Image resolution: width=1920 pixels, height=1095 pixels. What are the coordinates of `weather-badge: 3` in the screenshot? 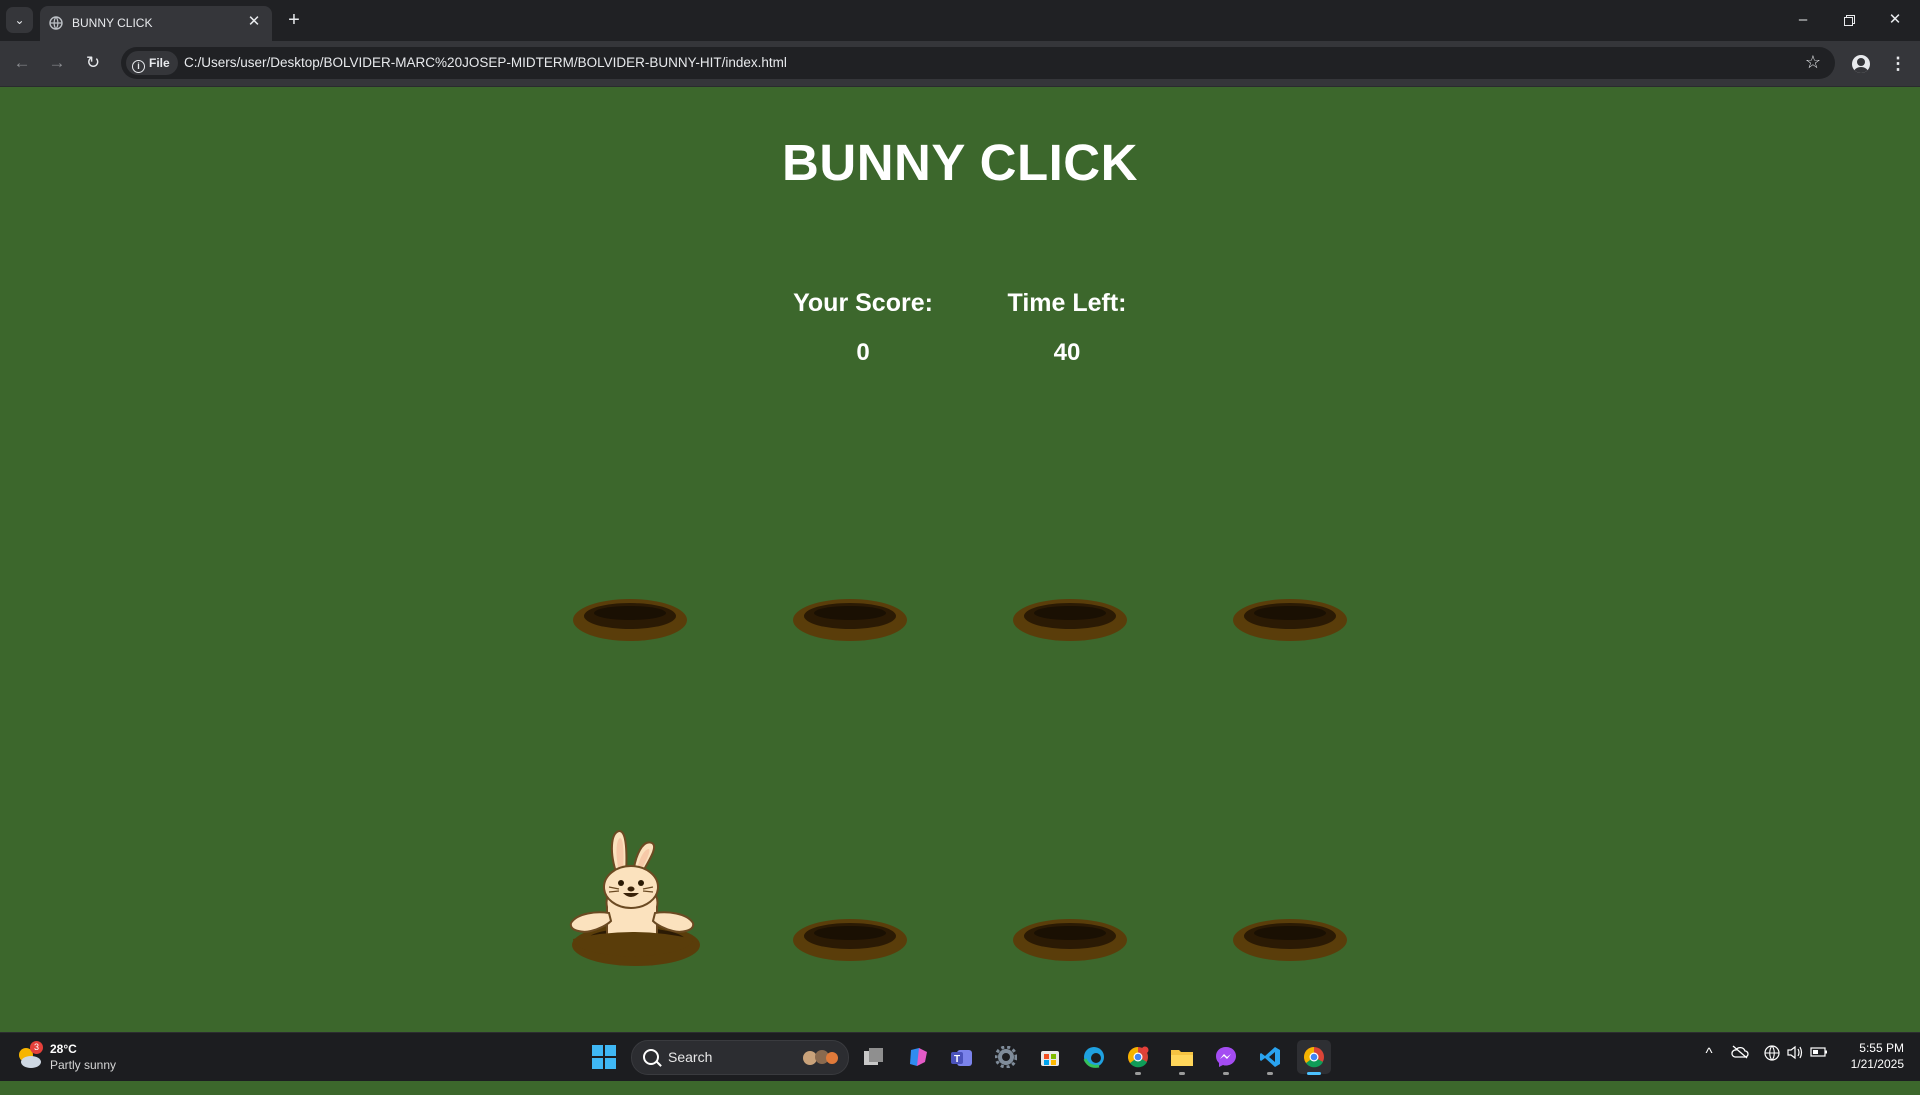 It's located at (36, 1047).